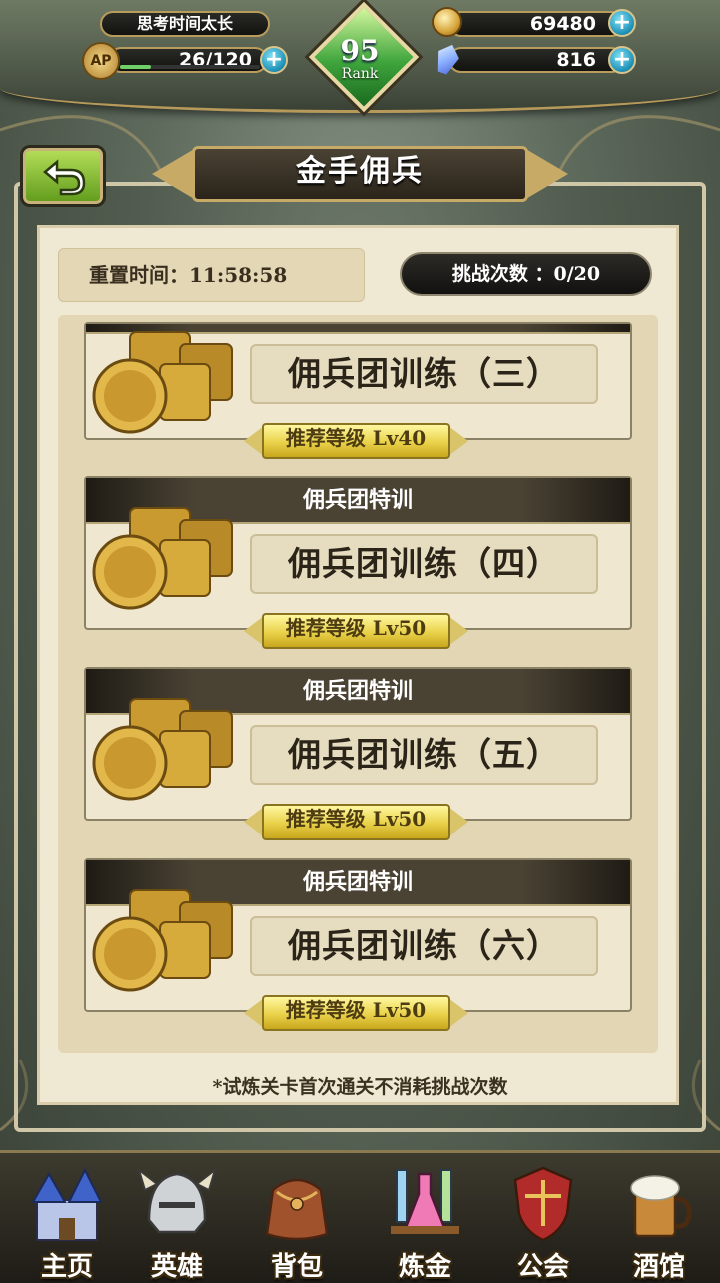  Describe the element at coordinates (296, 1267) in the screenshot. I see `nav-bag-label: 背包` at that location.